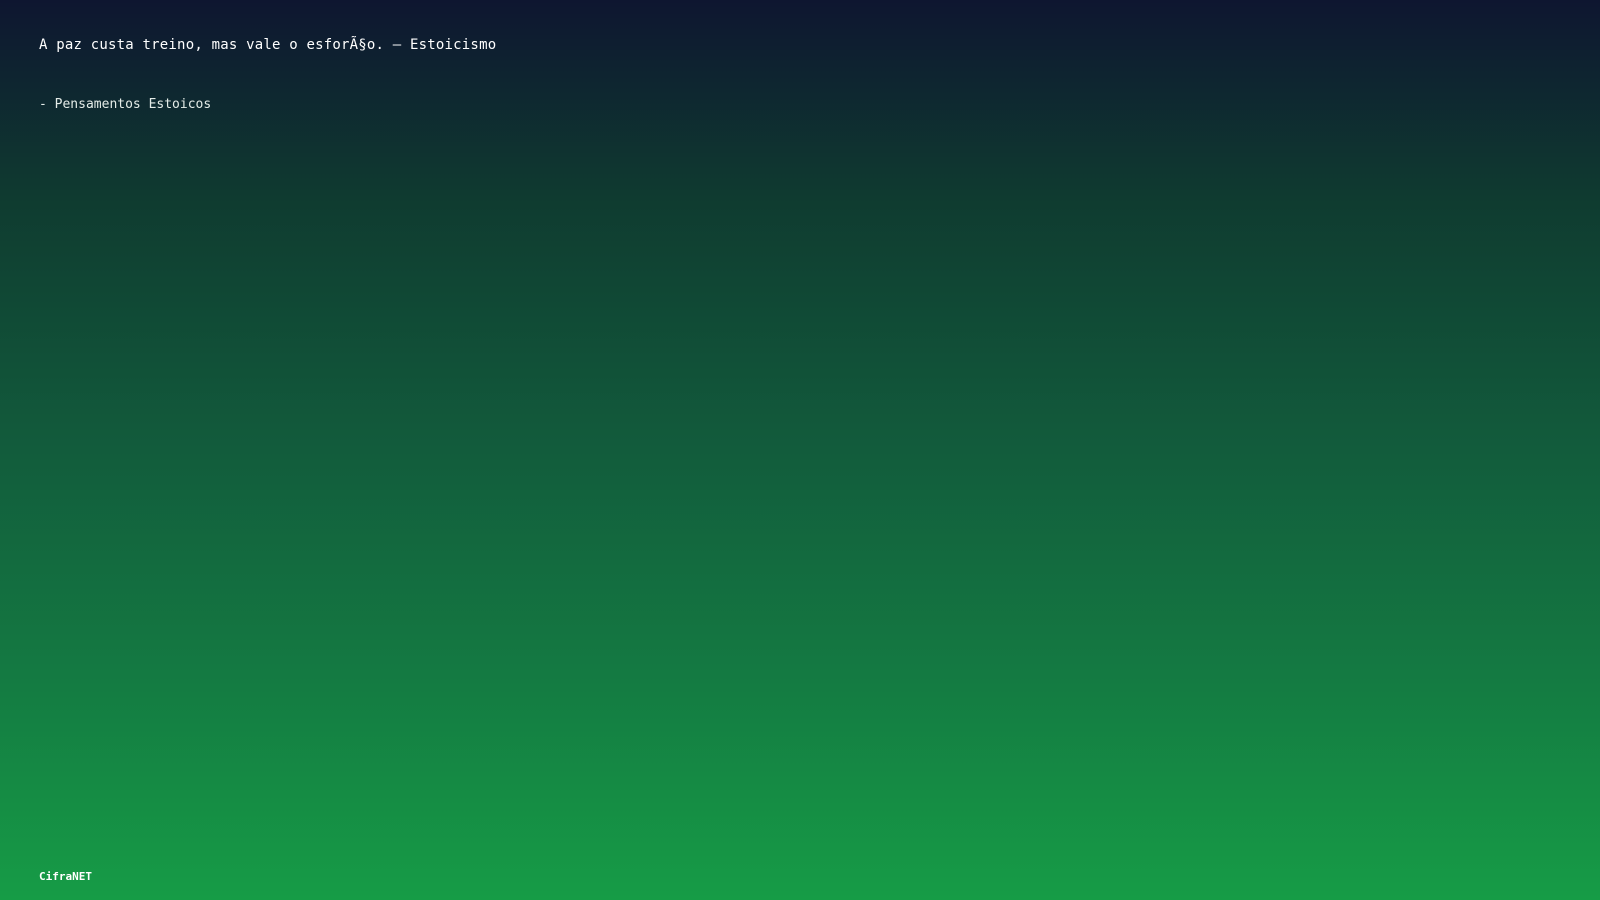  I want to click on quote-attribution: - Pensamentos Estoicos, so click(125, 104).